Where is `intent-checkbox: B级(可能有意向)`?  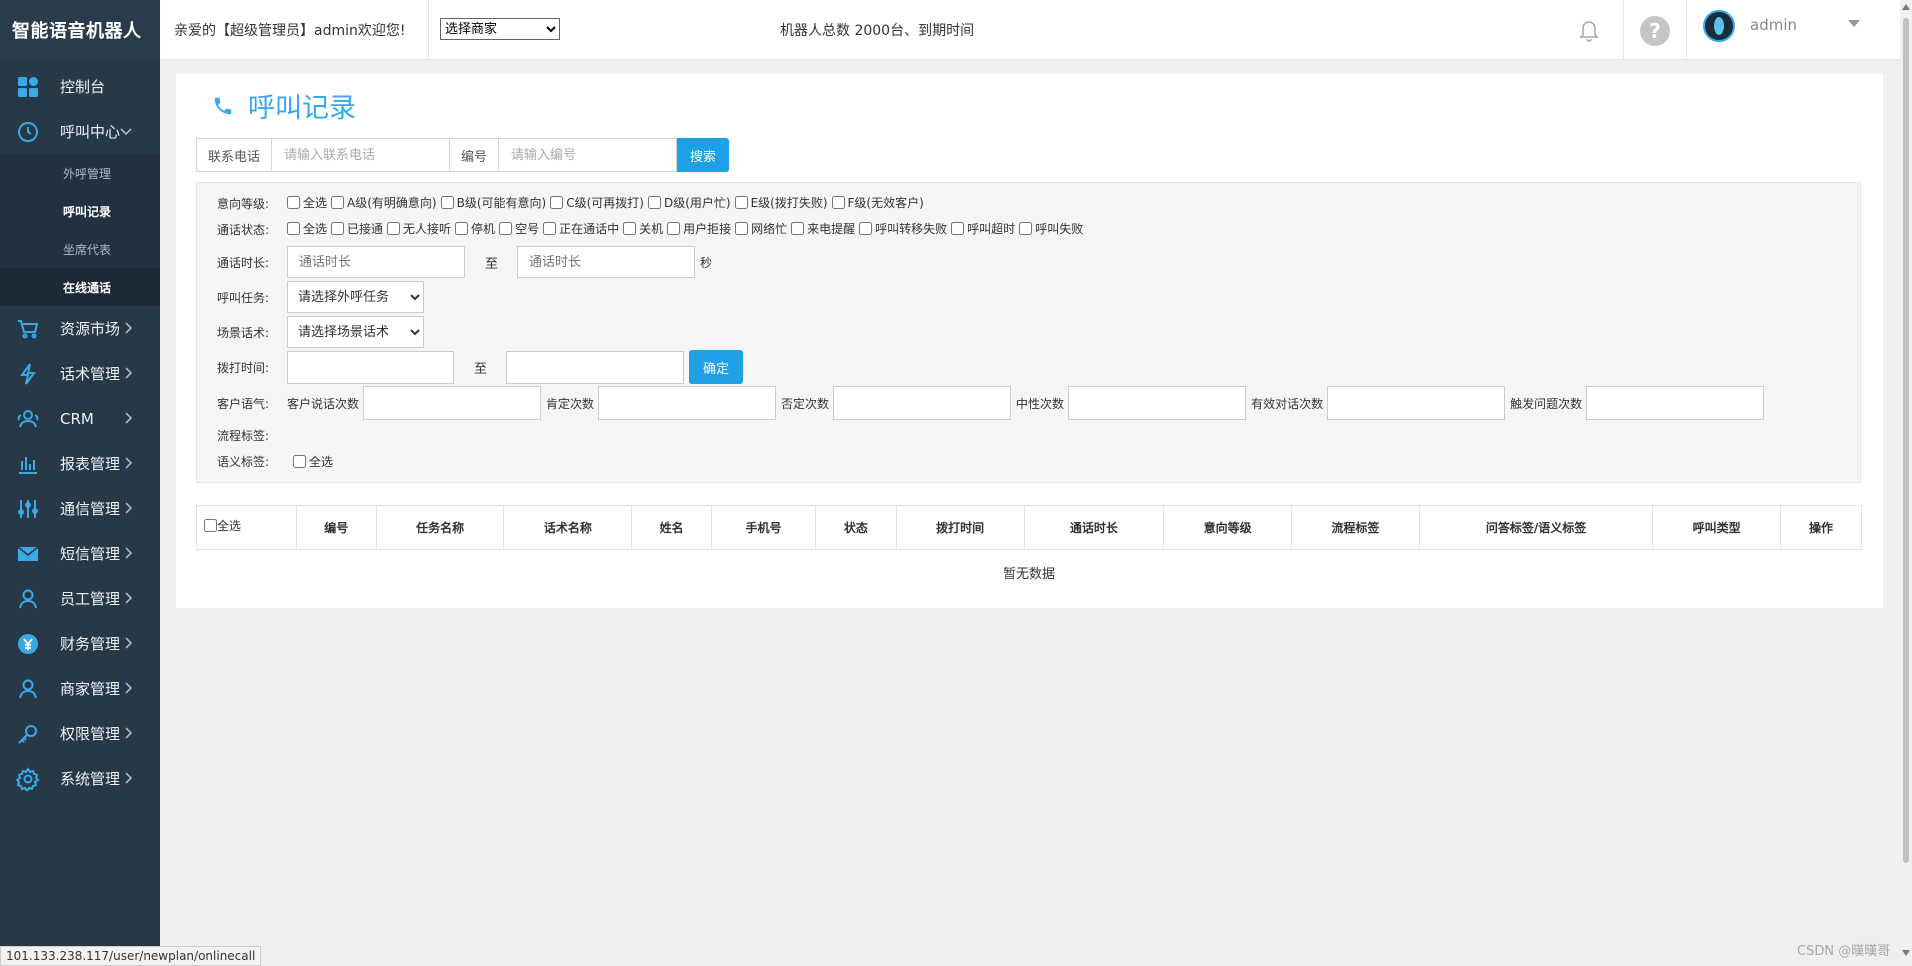
intent-checkbox: B级(可能有意向) is located at coordinates (493, 202).